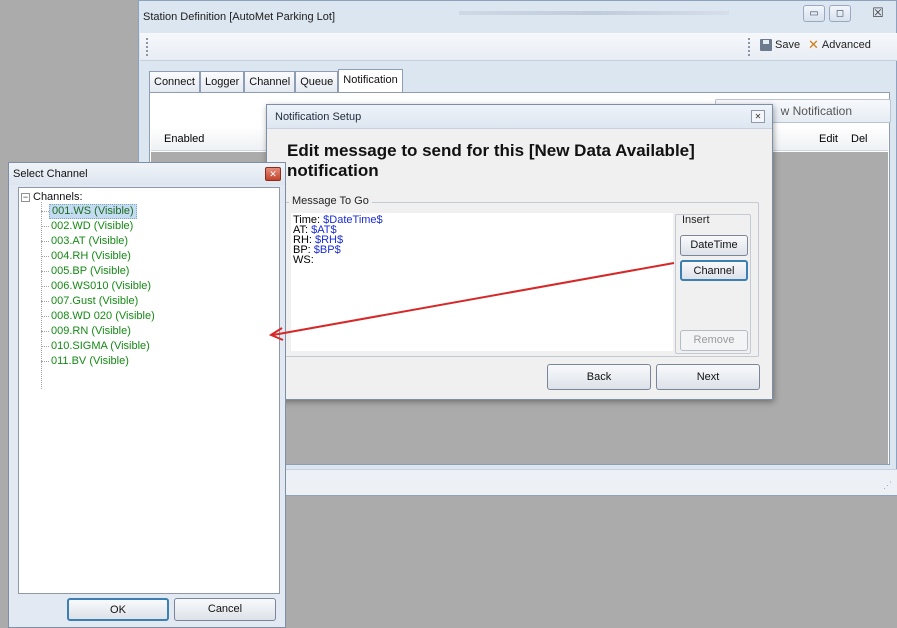 This screenshot has width=897, height=628. Describe the element at coordinates (318, 240) in the screenshot. I see `message-line: RH: $RH$` at that location.